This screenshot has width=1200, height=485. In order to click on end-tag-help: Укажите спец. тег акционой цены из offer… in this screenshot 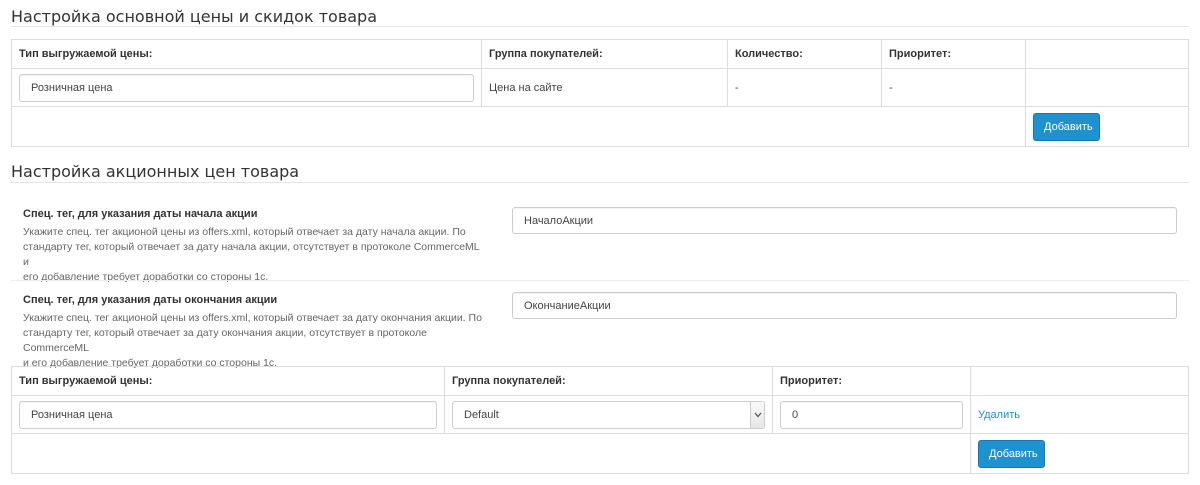, I will do `click(255, 341)`.